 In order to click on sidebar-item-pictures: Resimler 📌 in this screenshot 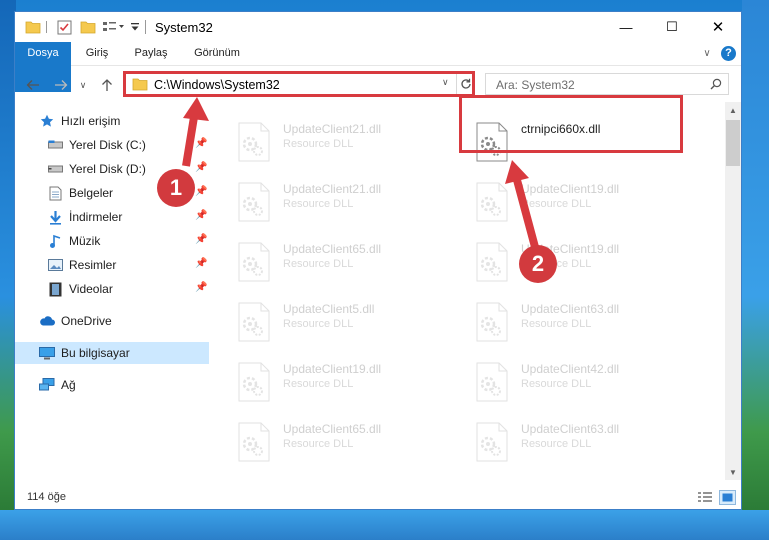, I will do `click(112, 265)`.